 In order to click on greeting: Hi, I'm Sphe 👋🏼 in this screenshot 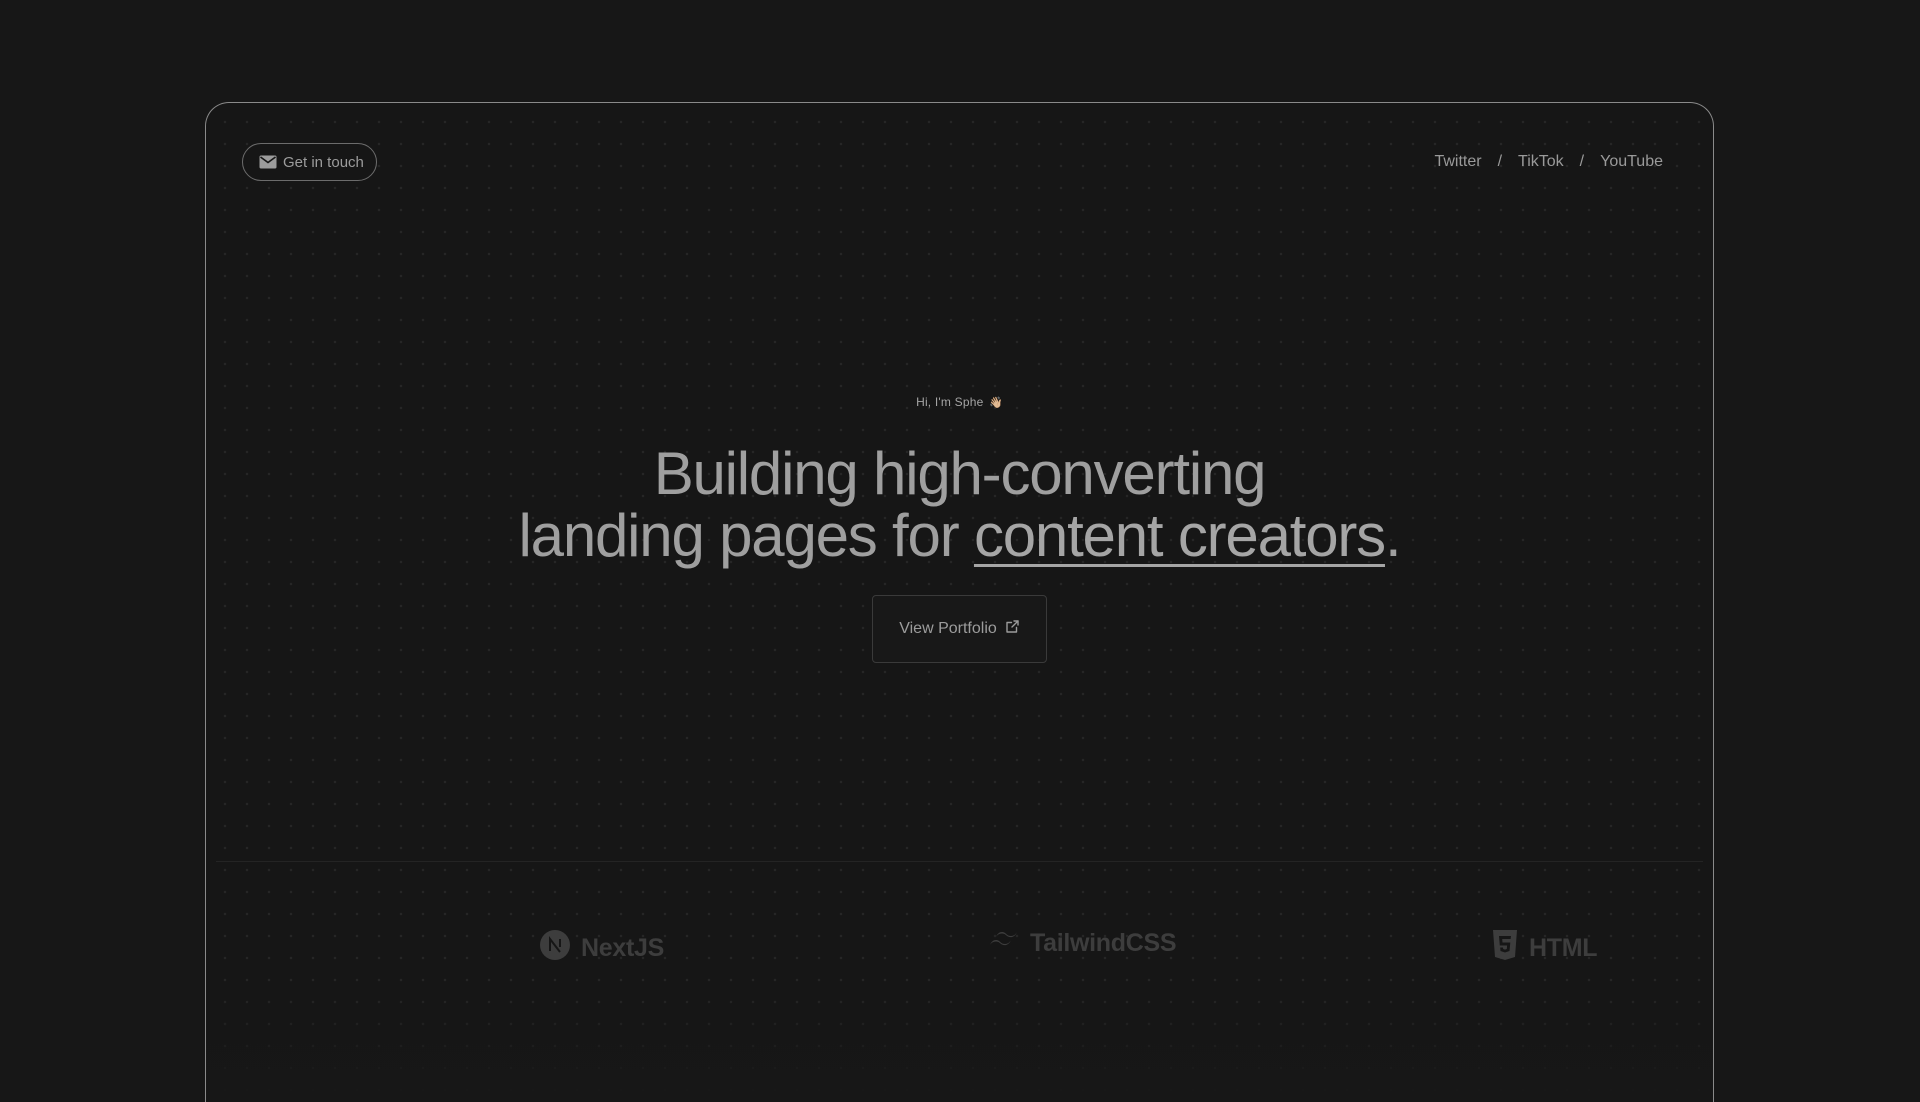, I will do `click(959, 402)`.